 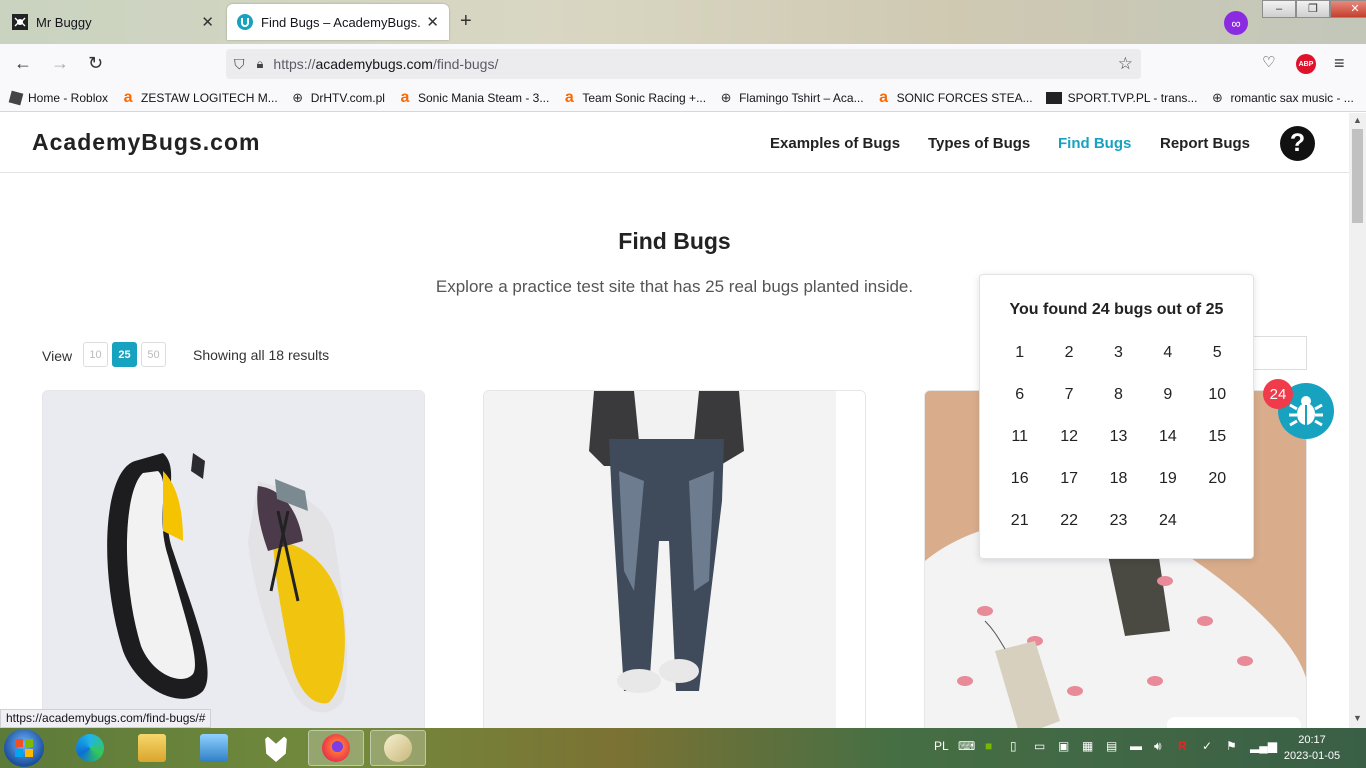 I want to click on scrollbar-thumb, so click(x=1357, y=176).